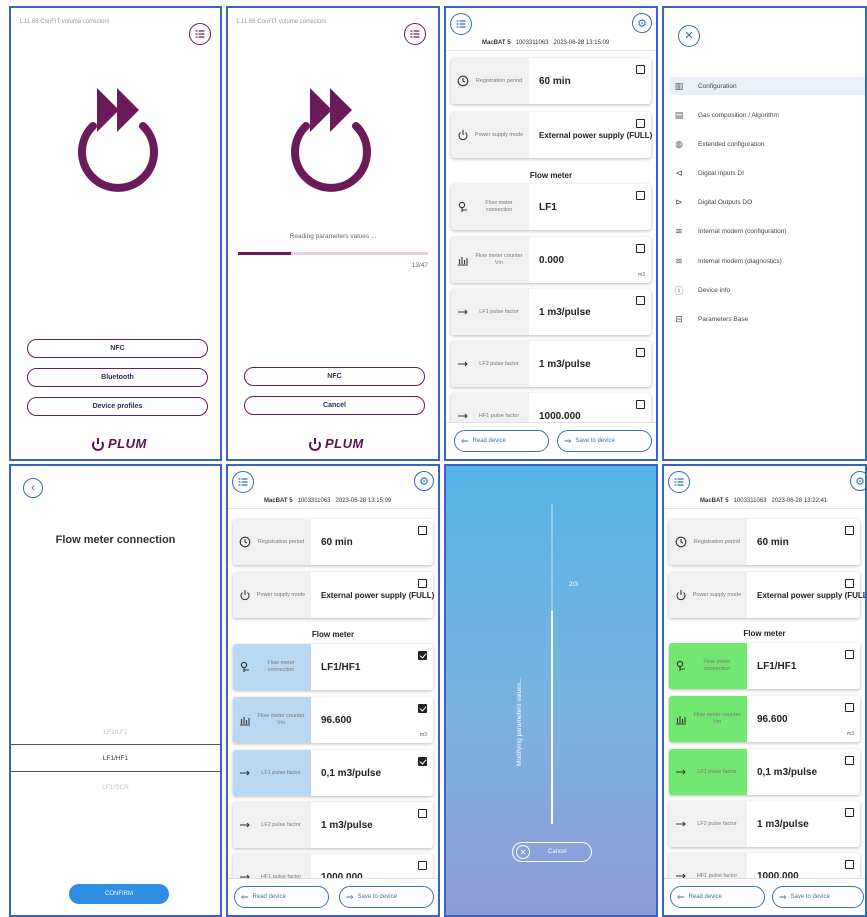 The width and height of the screenshot is (867, 917). I want to click on menu-item-digital-inputs: ⊲ Digital Inputs DI, so click(767, 173).